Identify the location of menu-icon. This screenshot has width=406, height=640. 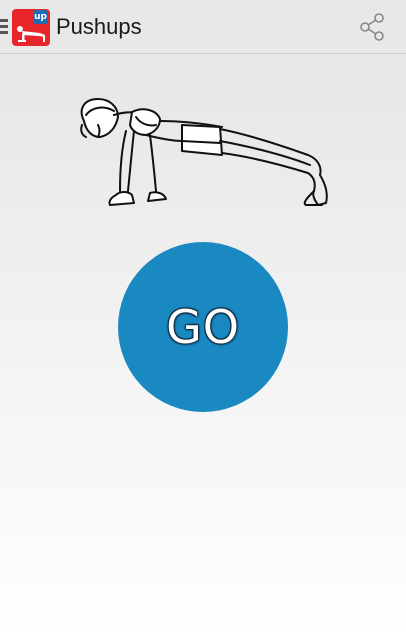
(5, 27).